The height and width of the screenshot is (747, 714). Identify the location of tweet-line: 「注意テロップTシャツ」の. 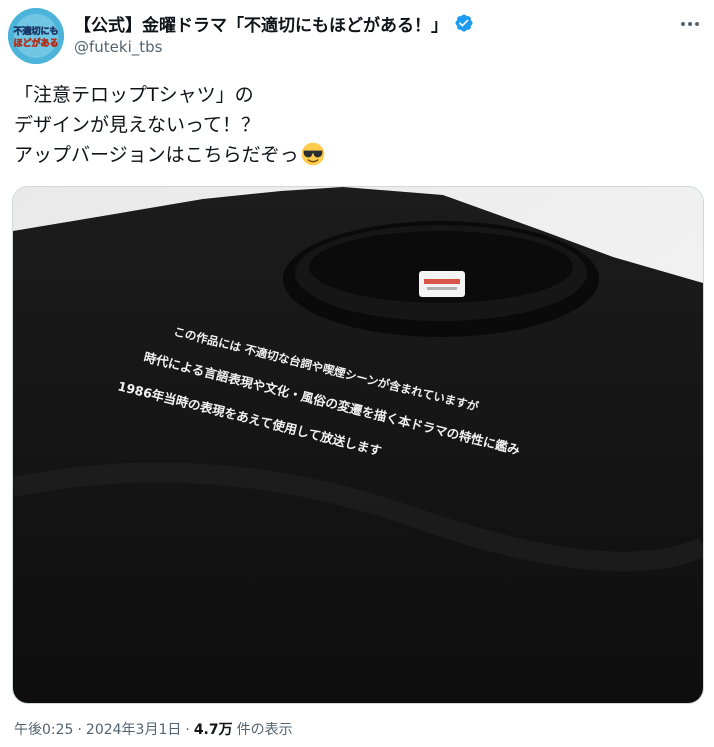
(134, 95).